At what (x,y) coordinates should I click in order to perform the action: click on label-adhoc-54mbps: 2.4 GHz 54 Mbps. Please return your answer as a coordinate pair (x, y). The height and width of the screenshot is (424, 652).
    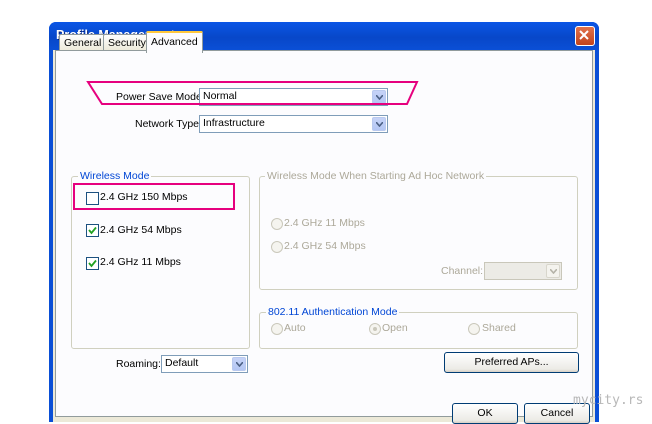
    Looking at the image, I should click on (325, 246).